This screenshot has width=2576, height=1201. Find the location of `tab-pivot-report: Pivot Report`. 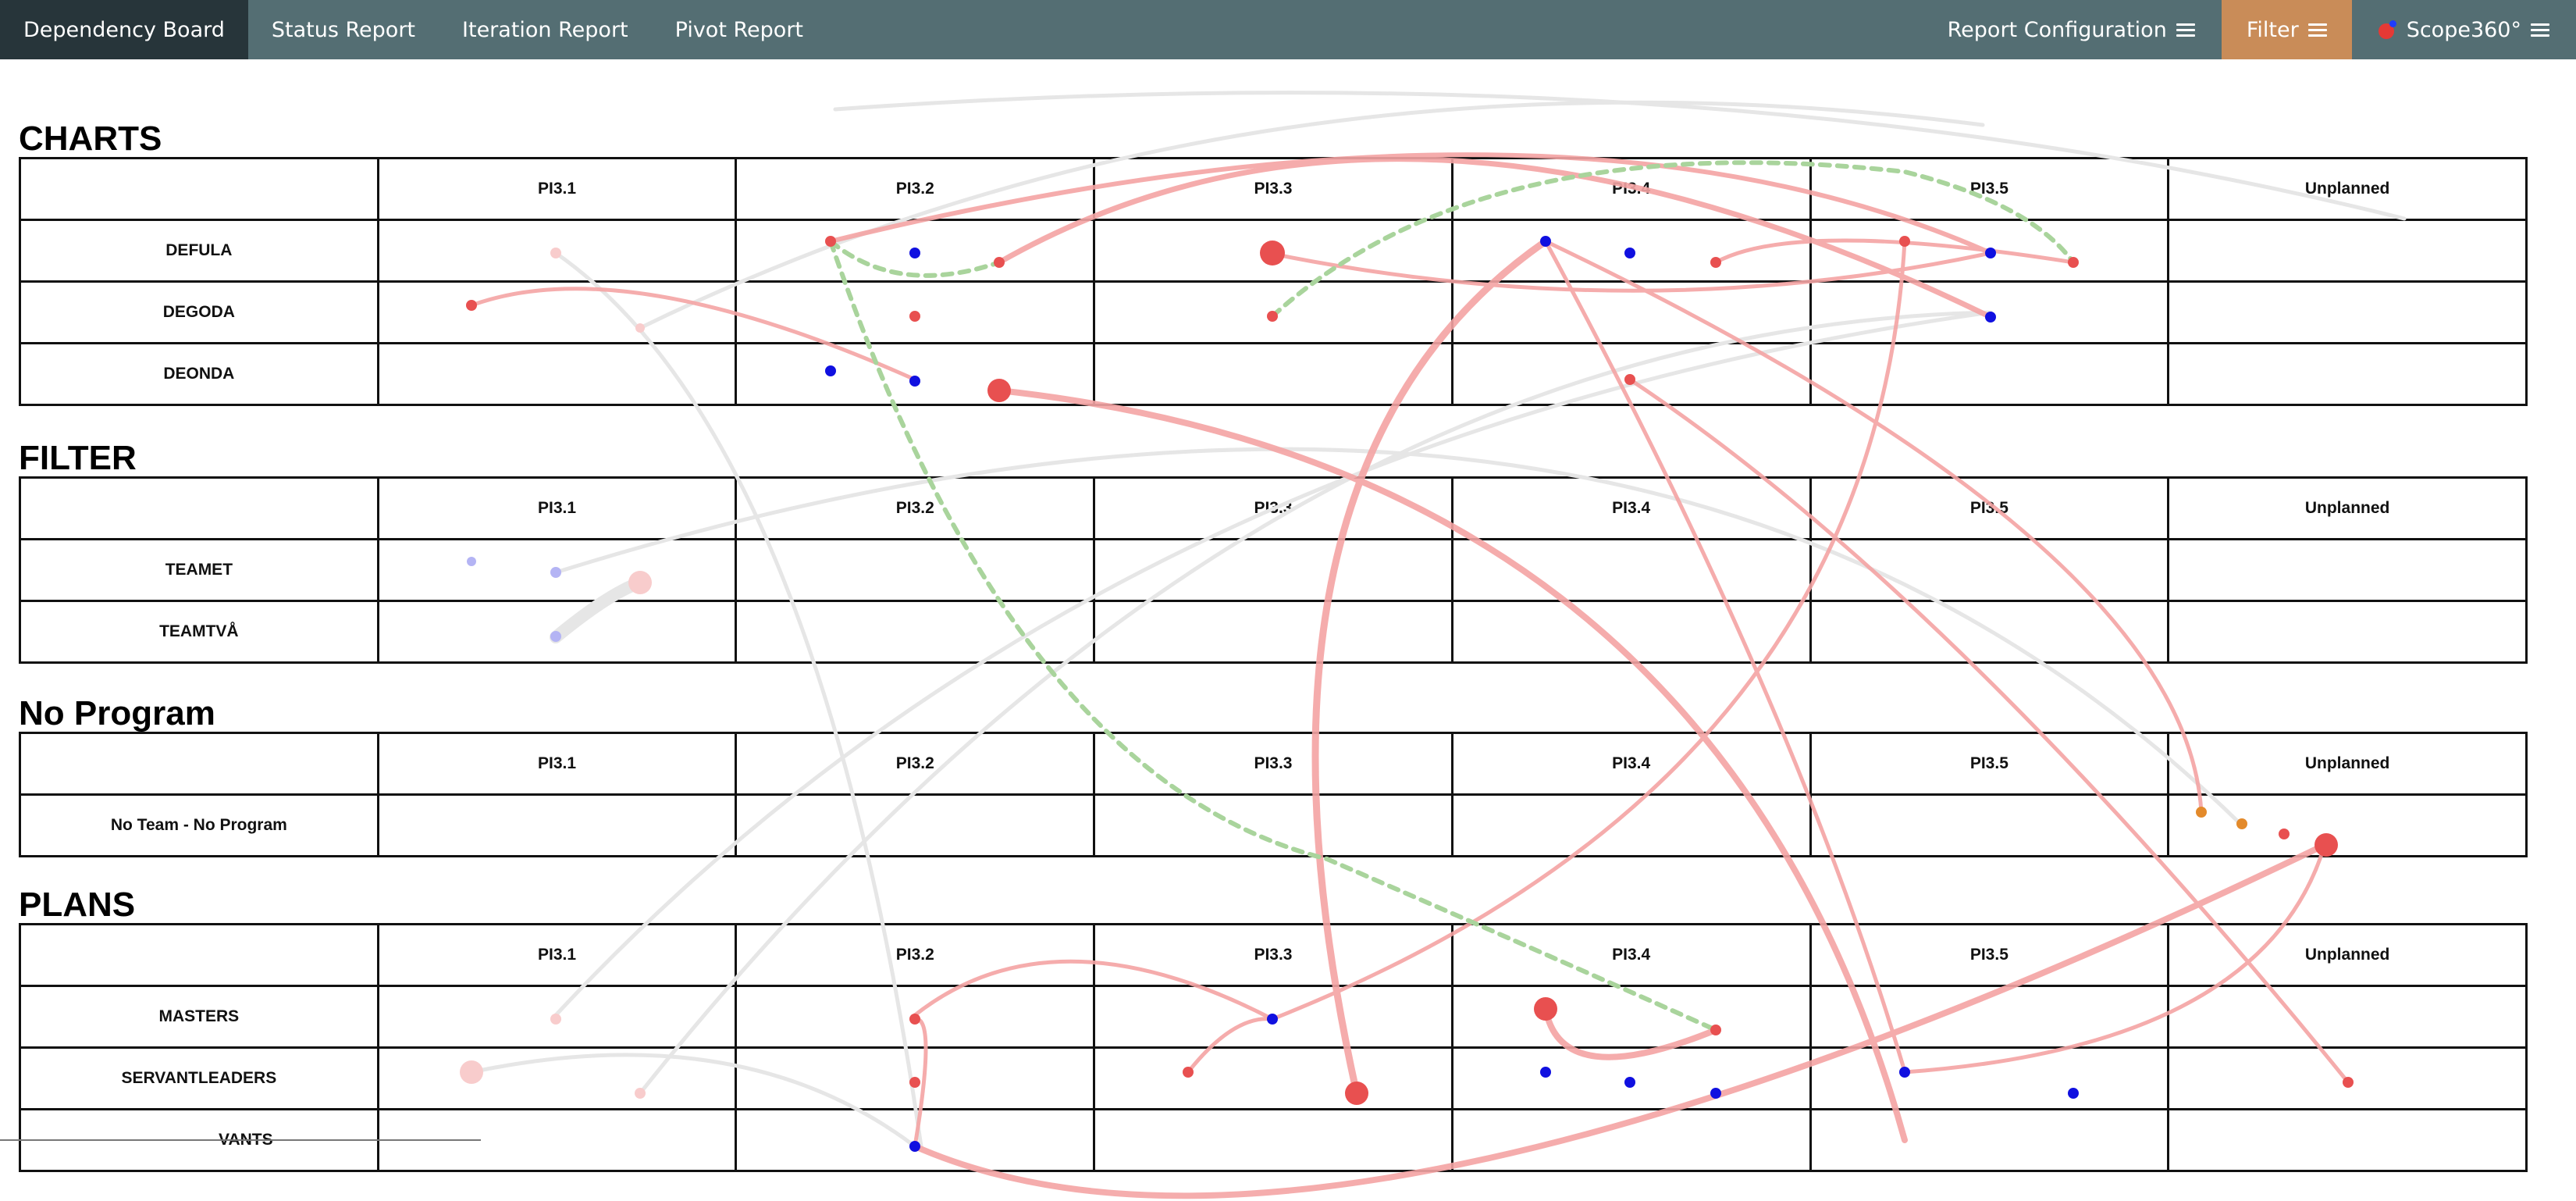

tab-pivot-report: Pivot Report is located at coordinates (739, 29).